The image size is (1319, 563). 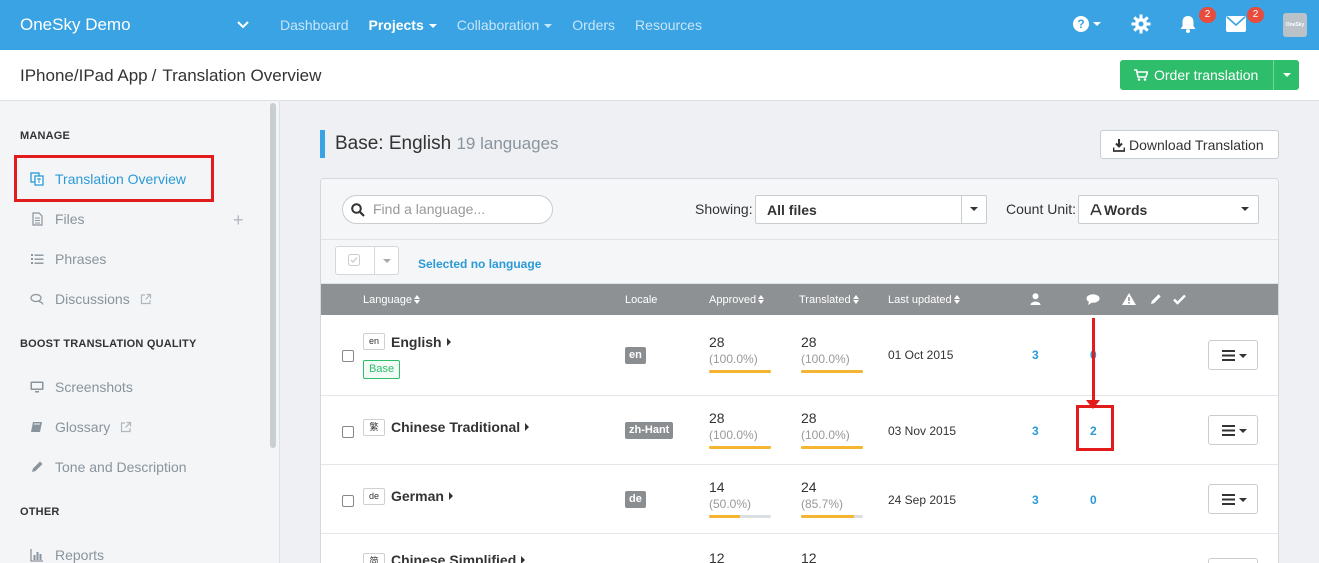 I want to click on cart-icon, so click(x=1141, y=75).